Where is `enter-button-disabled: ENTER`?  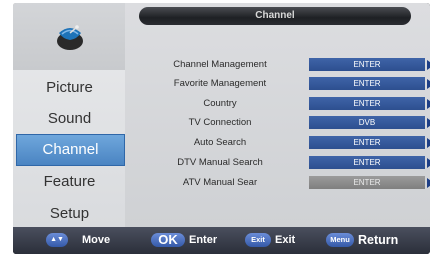 enter-button-disabled: ENTER is located at coordinates (367, 182).